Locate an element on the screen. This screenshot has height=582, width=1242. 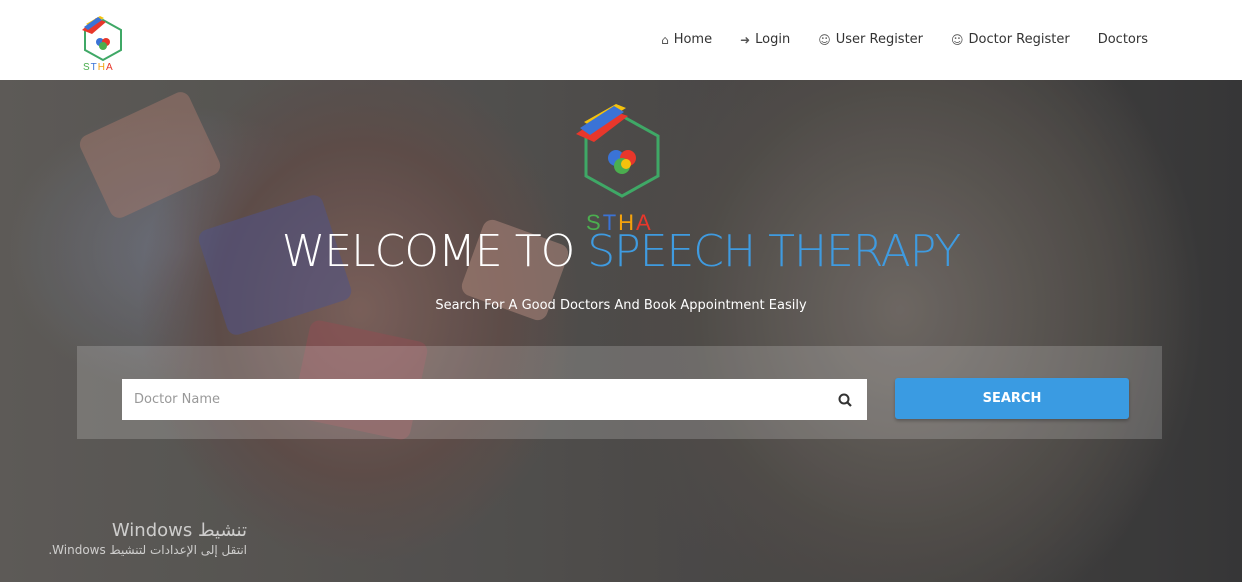
search-icon is located at coordinates (845, 400).